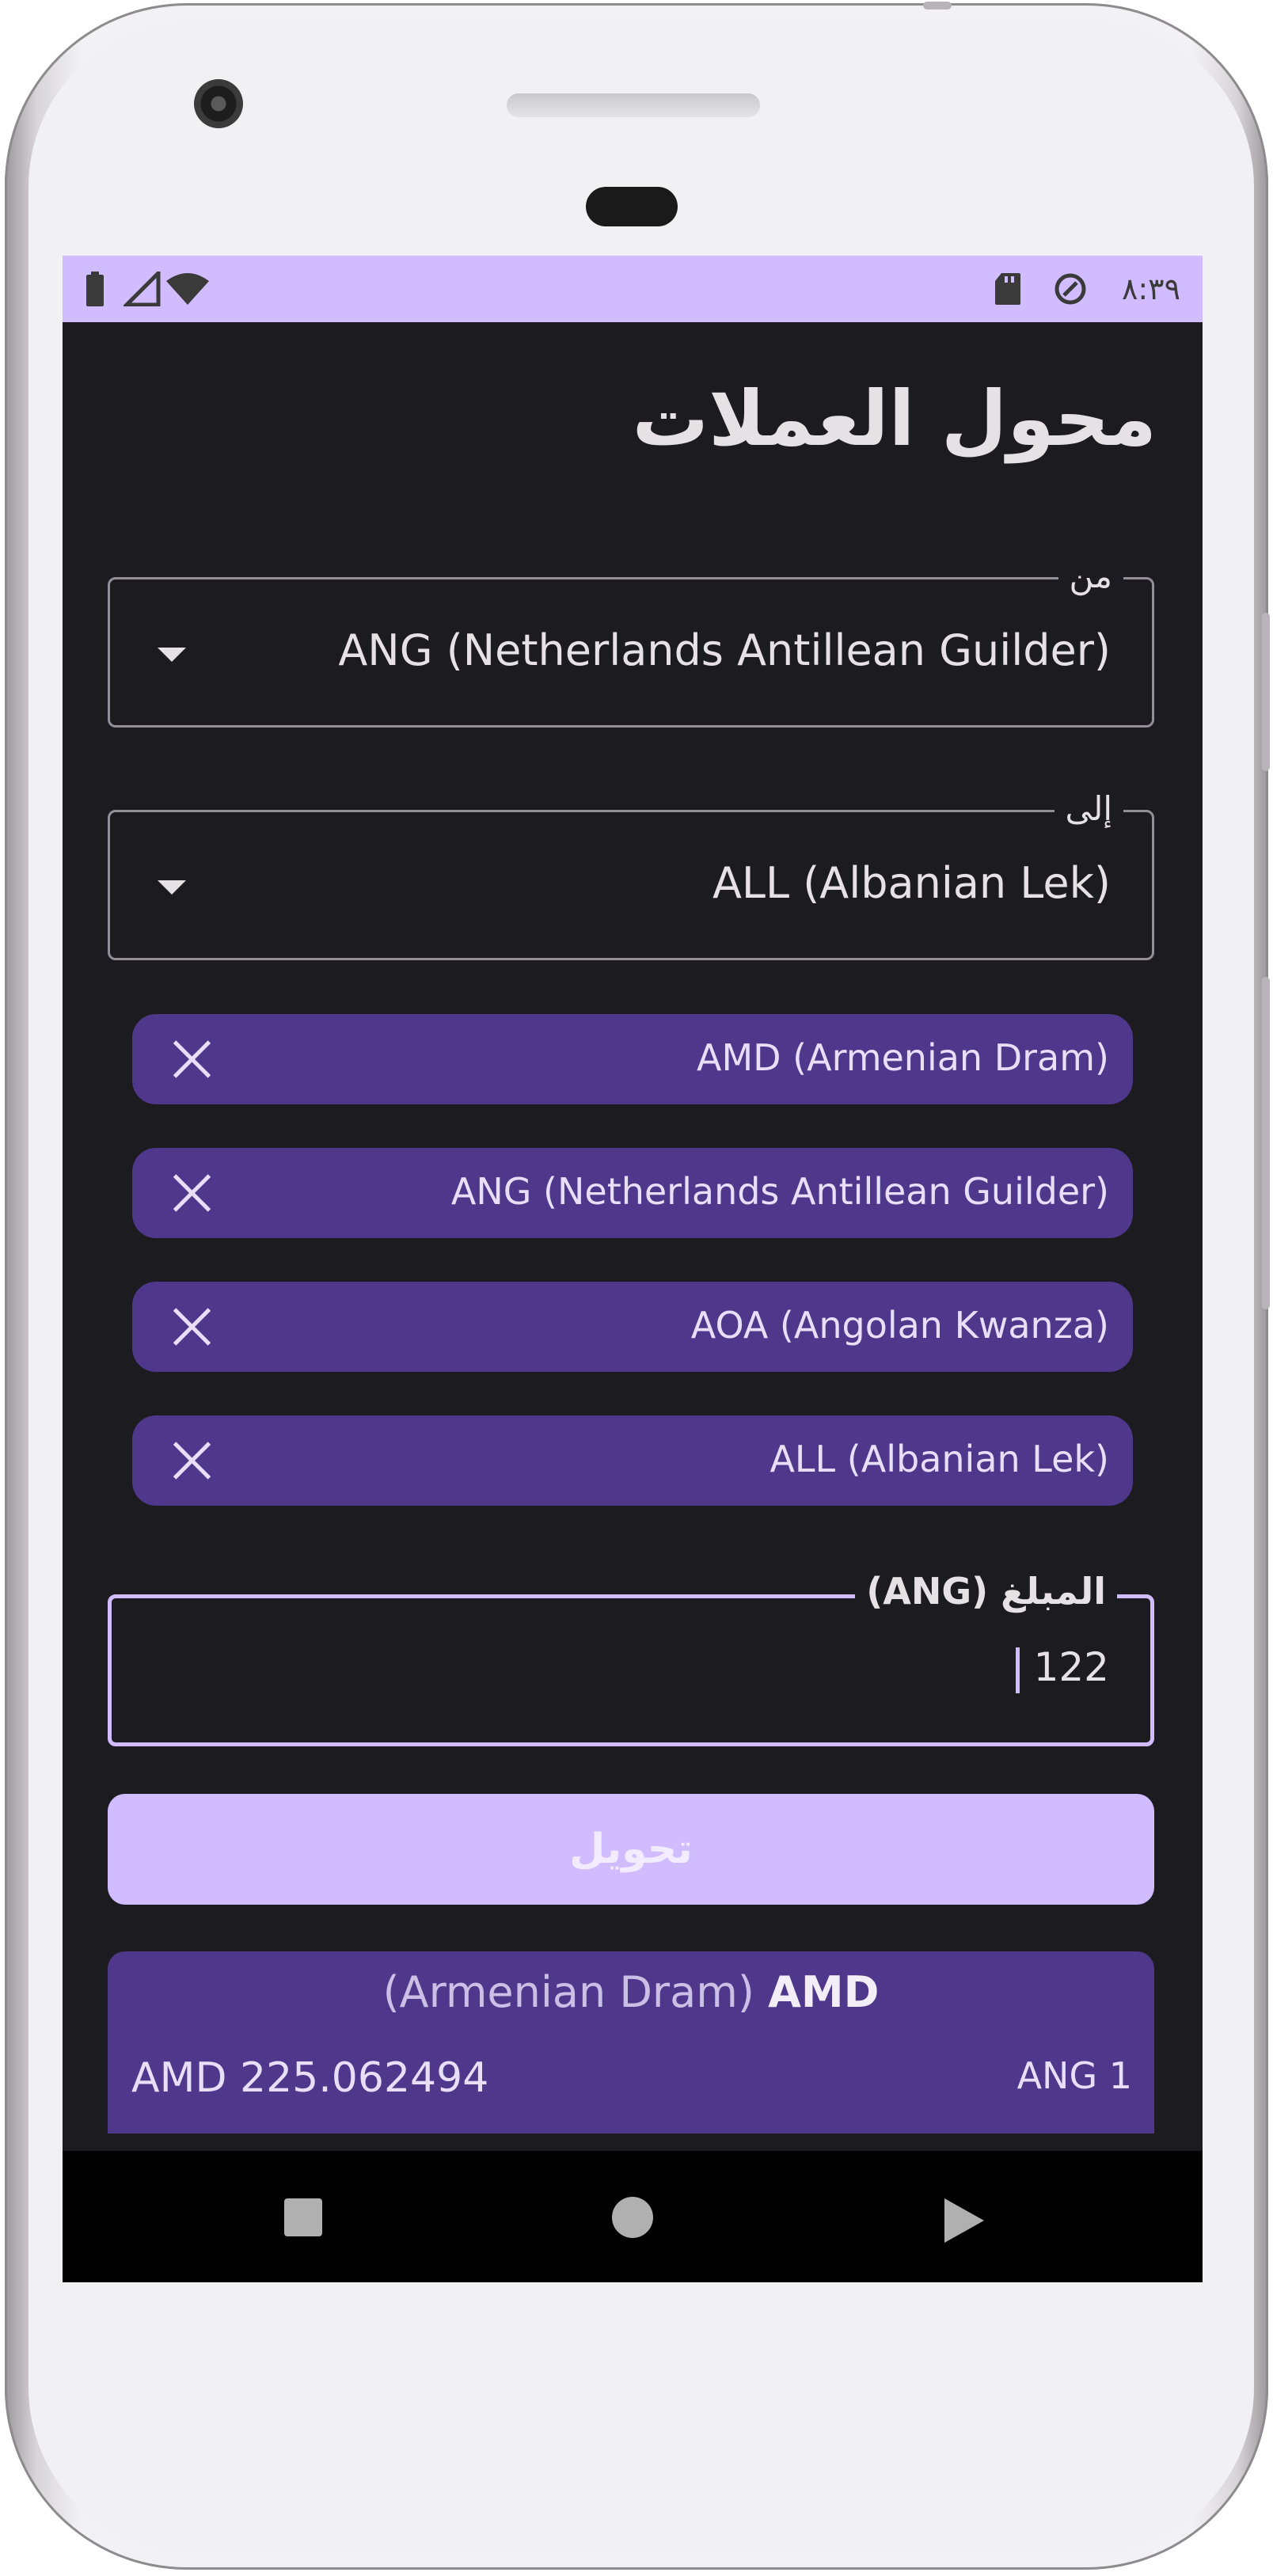 This screenshot has height=2576, width=1273. Describe the element at coordinates (632, 1327) in the screenshot. I see `currency-chip-aoa: AOA (Angolan Kwanza)` at that location.